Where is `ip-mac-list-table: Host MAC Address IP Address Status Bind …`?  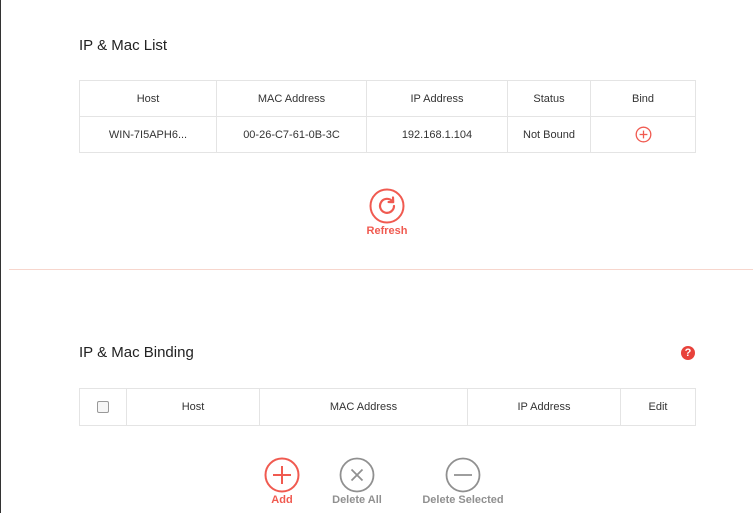
ip-mac-list-table: Host MAC Address IP Address Status Bind … is located at coordinates (387, 116).